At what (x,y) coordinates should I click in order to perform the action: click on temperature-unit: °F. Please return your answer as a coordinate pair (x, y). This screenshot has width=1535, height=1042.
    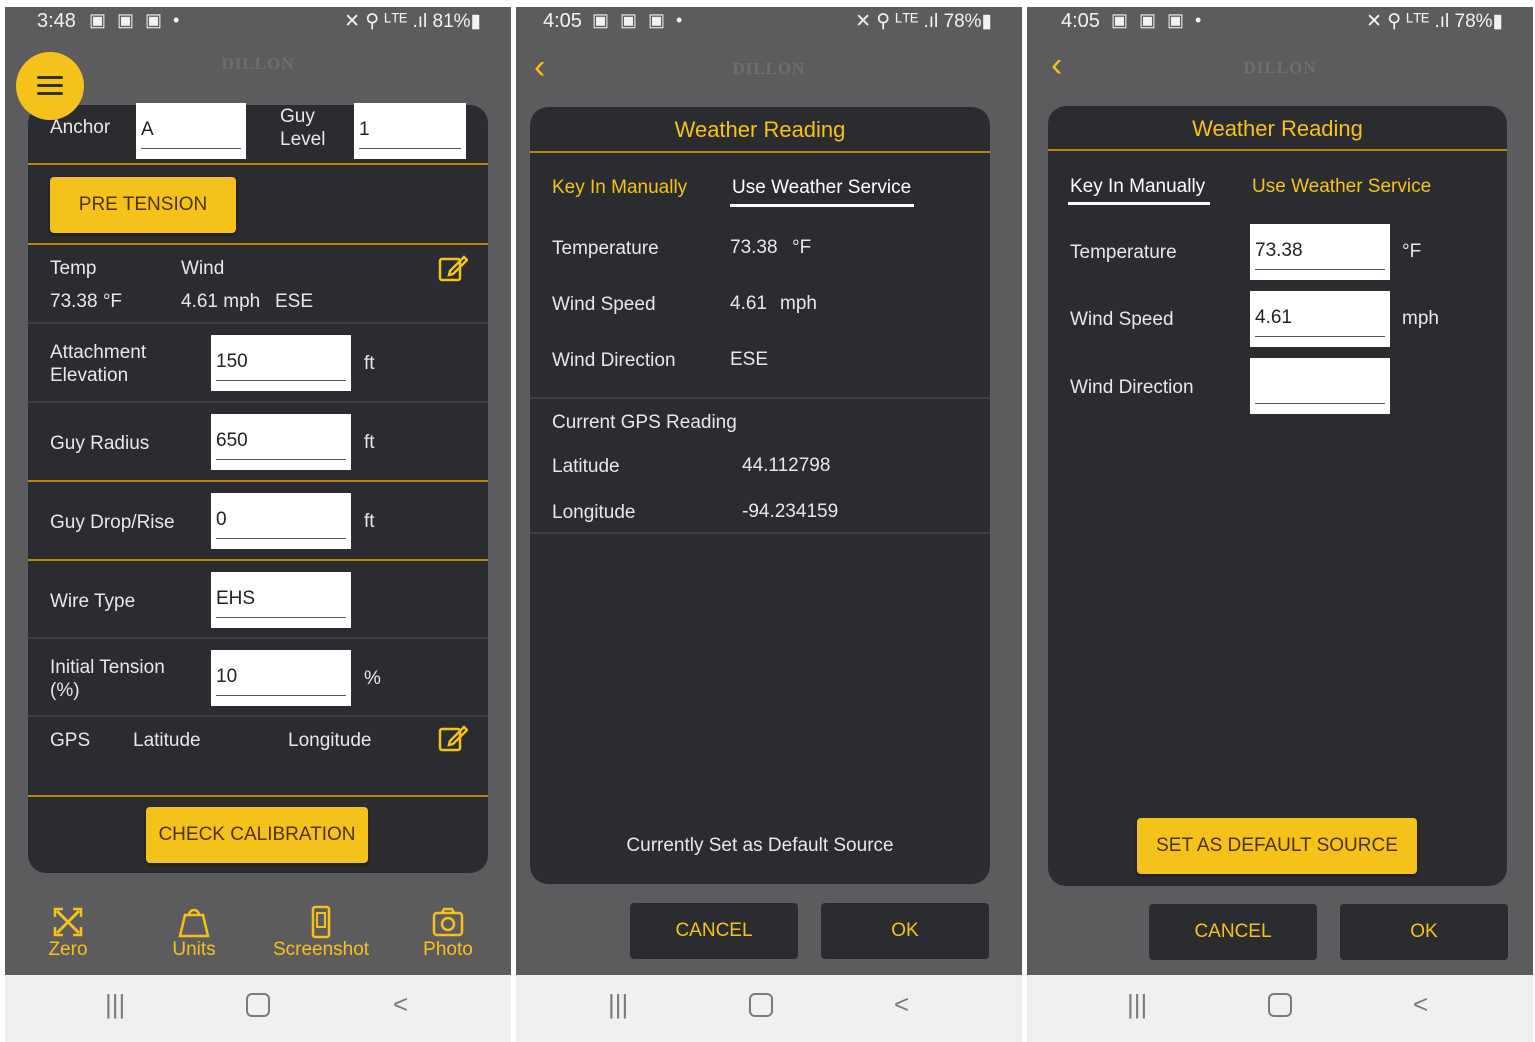
    Looking at the image, I should click on (1412, 251).